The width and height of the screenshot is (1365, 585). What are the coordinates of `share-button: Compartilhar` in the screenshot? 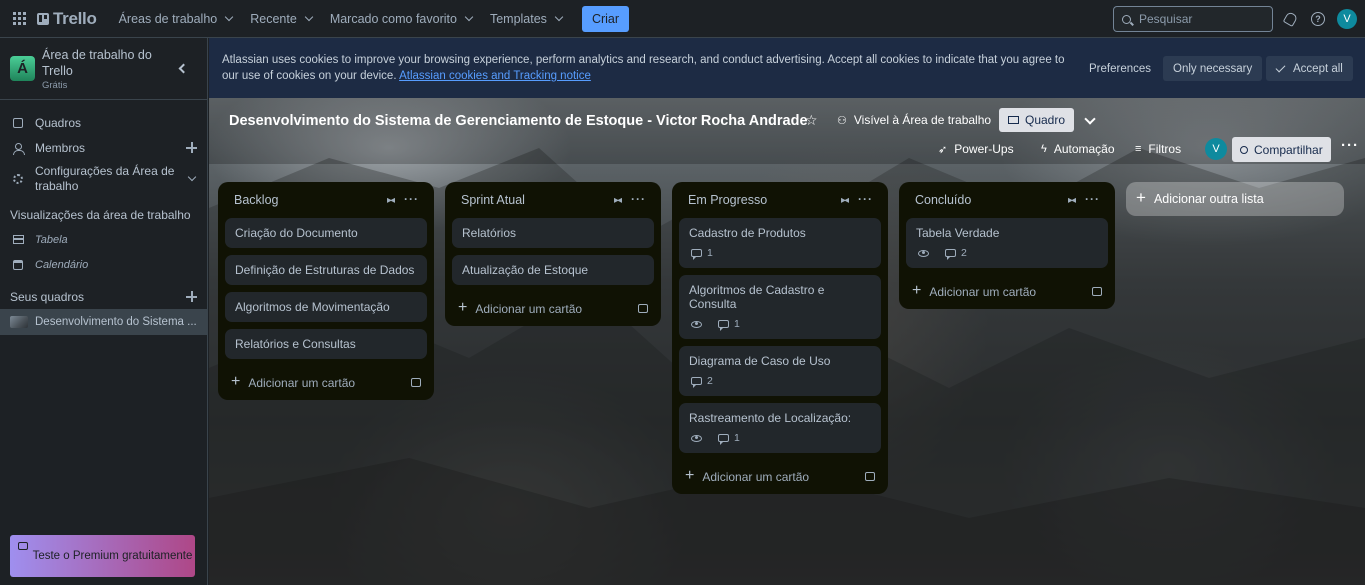 It's located at (1281, 149).